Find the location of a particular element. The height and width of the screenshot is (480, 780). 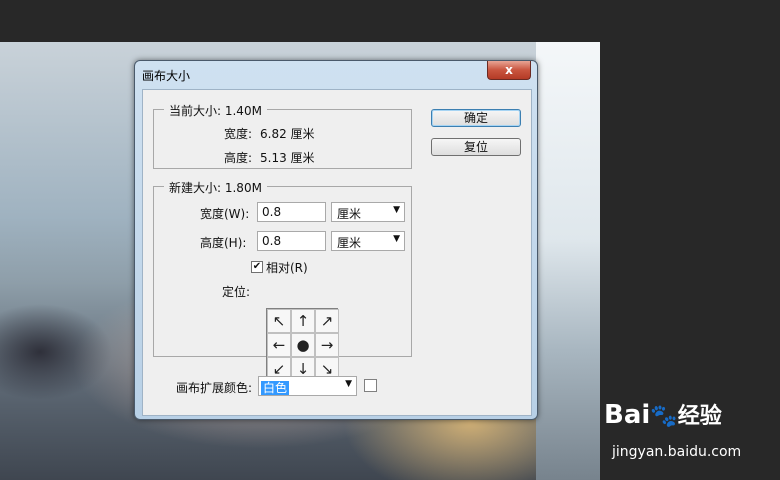

reset-button: 复位 is located at coordinates (476, 147).